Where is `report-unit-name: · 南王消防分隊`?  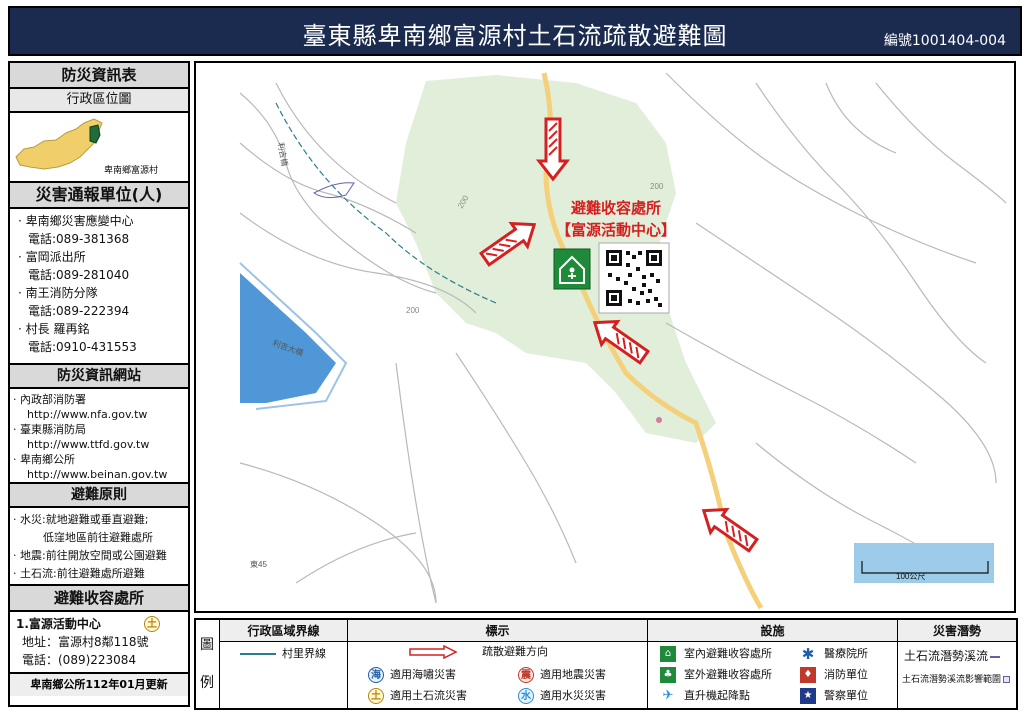 report-unit-name: · 南王消防分隊 is located at coordinates (58, 293).